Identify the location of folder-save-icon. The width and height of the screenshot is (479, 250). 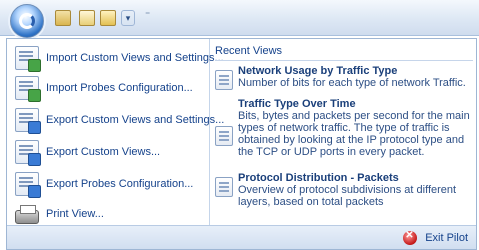
(63, 18).